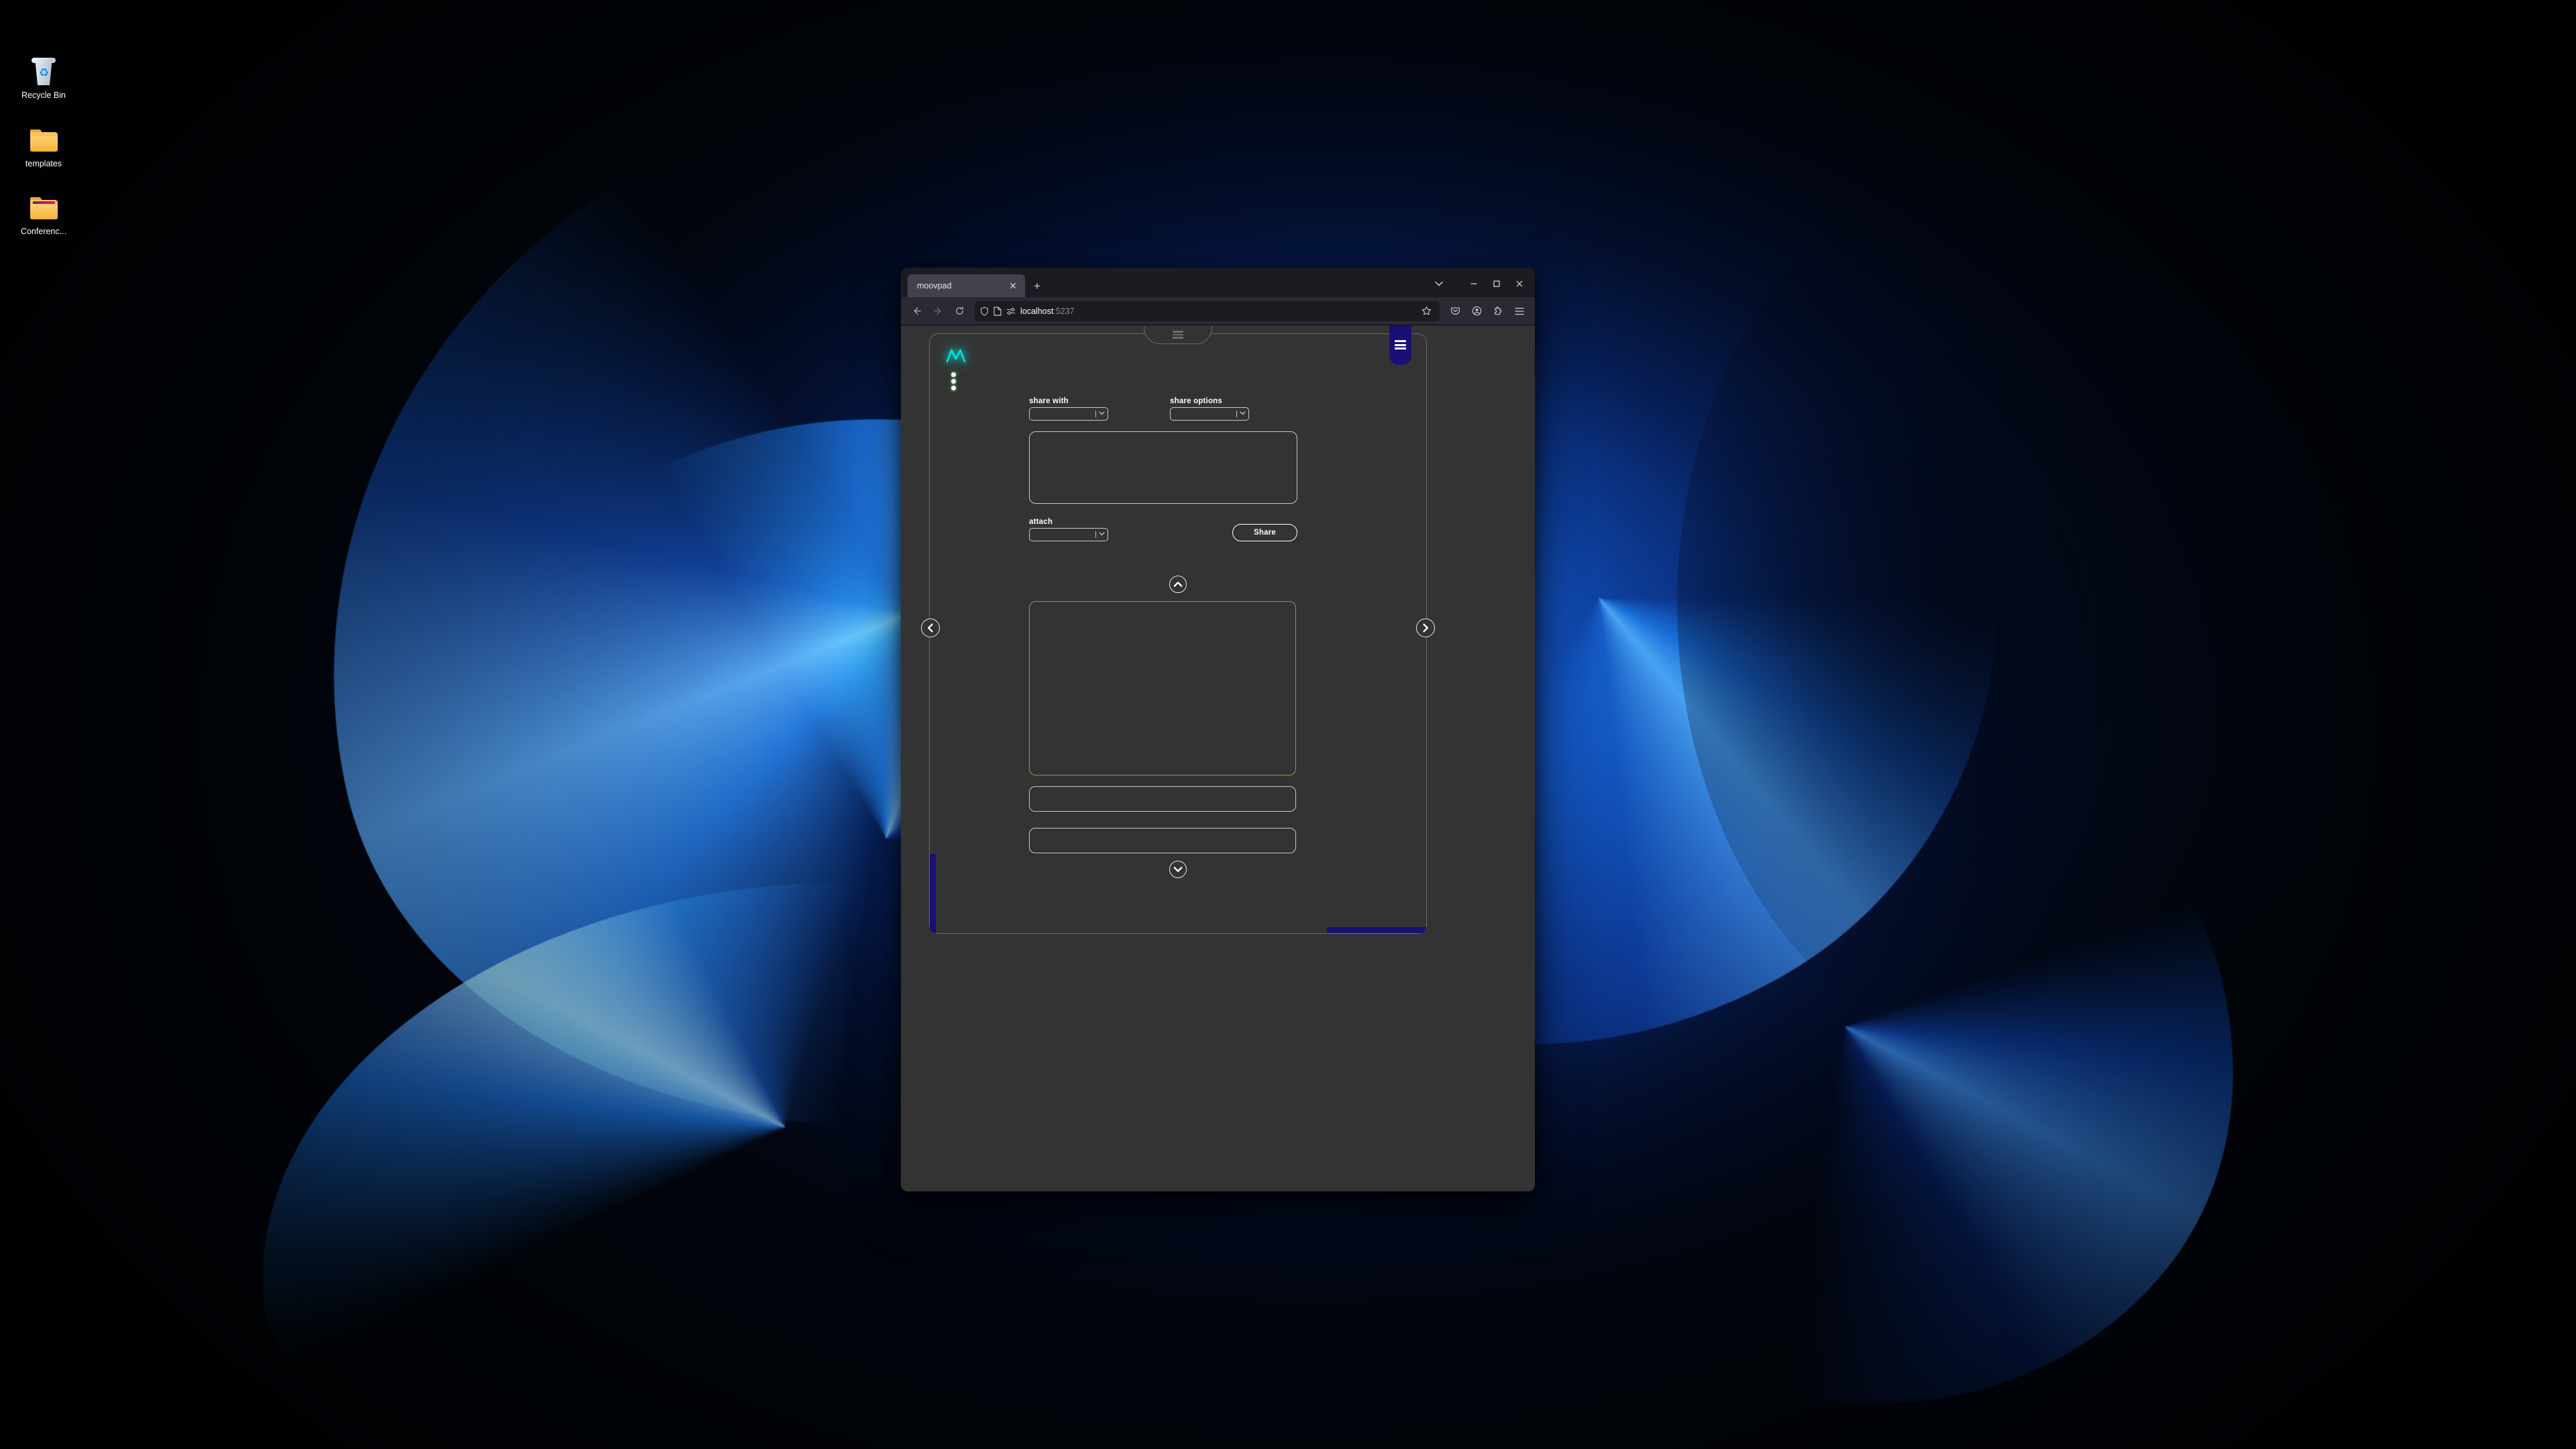  What do you see at coordinates (1011, 311) in the screenshot?
I see `permissions-icon` at bounding box center [1011, 311].